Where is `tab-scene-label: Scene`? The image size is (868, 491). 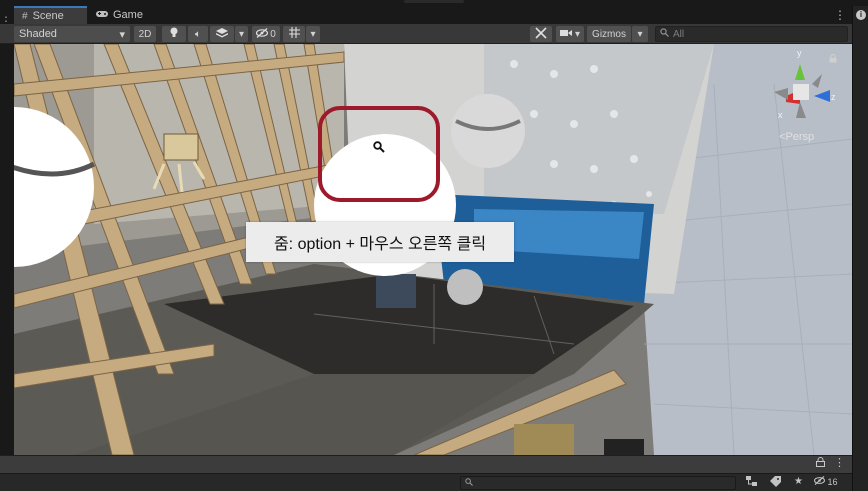 tab-scene-label: Scene is located at coordinates (48, 16).